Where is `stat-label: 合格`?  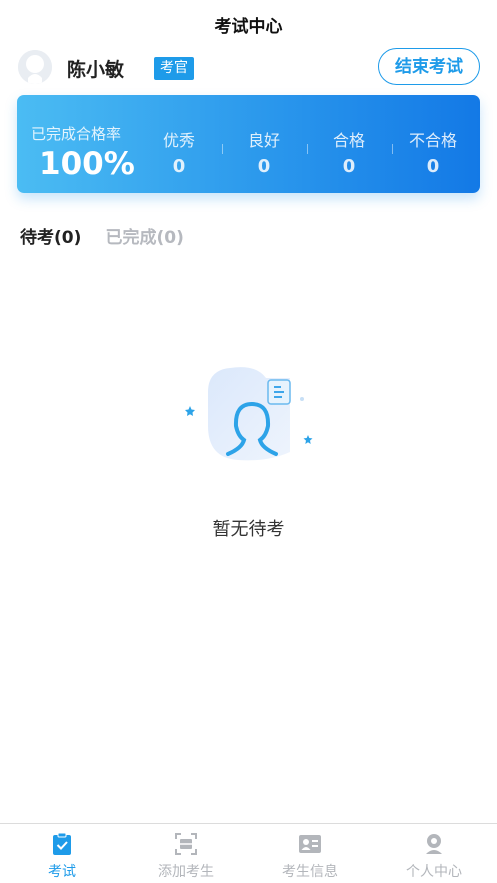 stat-label: 合格 is located at coordinates (348, 140).